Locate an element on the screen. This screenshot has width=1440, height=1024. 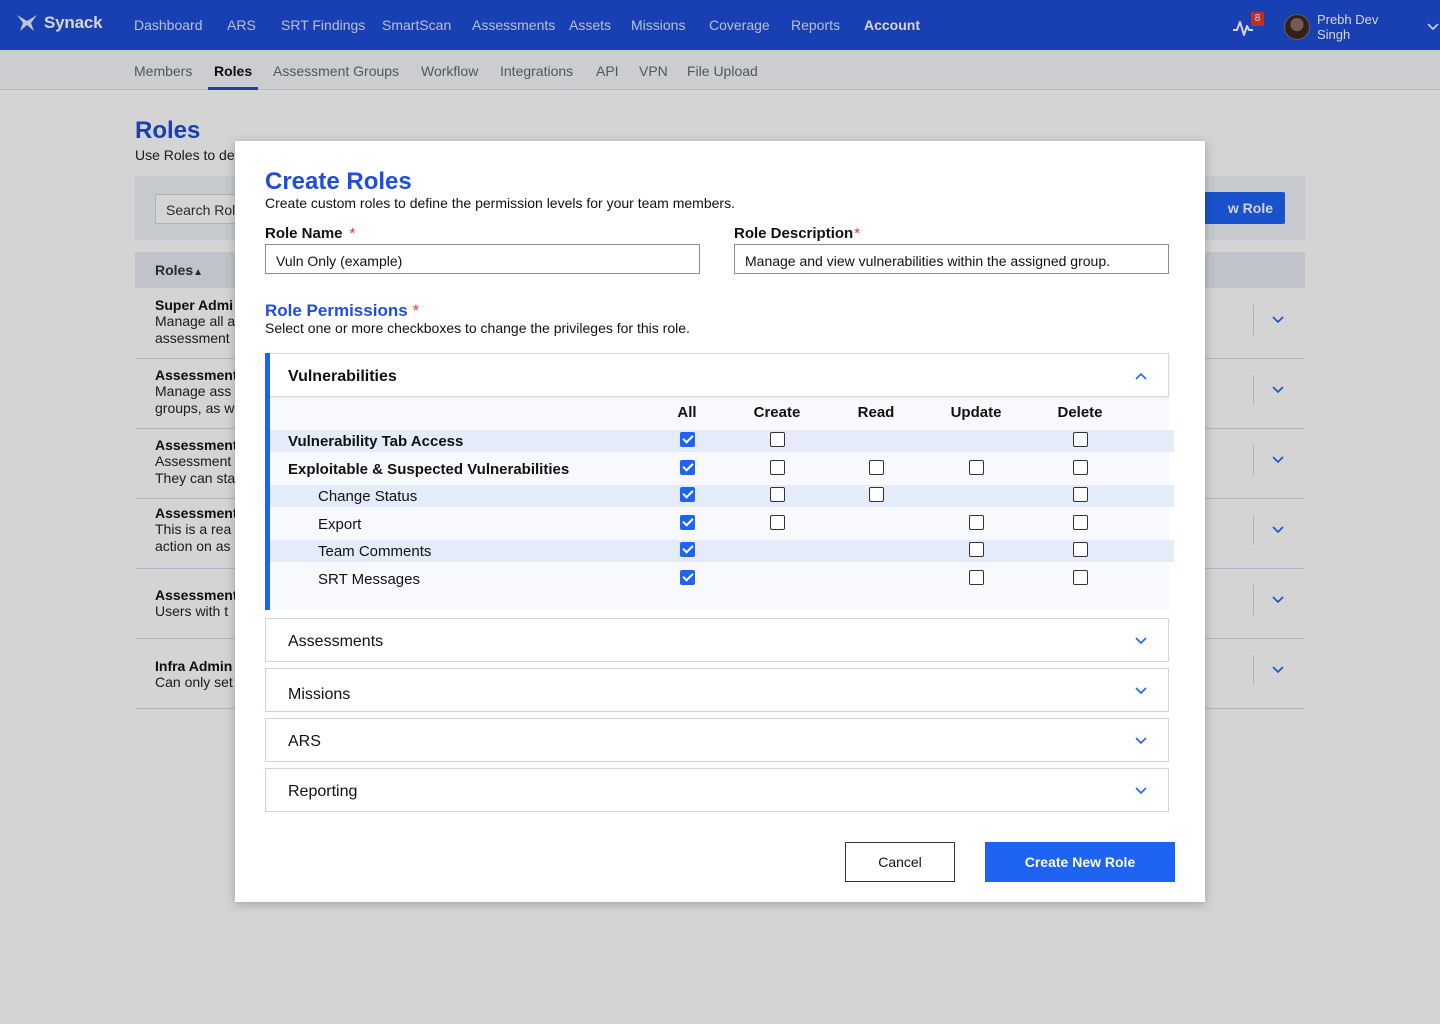
accordion-title: ARS is located at coordinates (304, 741).